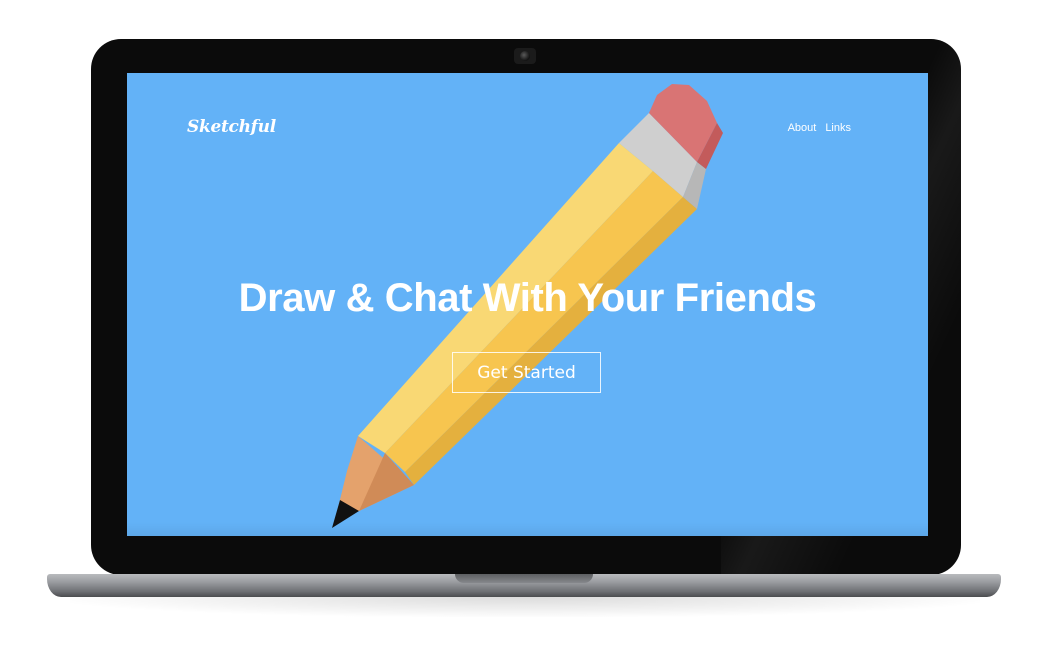 The image size is (1058, 658). What do you see at coordinates (819, 128) in the screenshot?
I see `top-nav: About Links` at bounding box center [819, 128].